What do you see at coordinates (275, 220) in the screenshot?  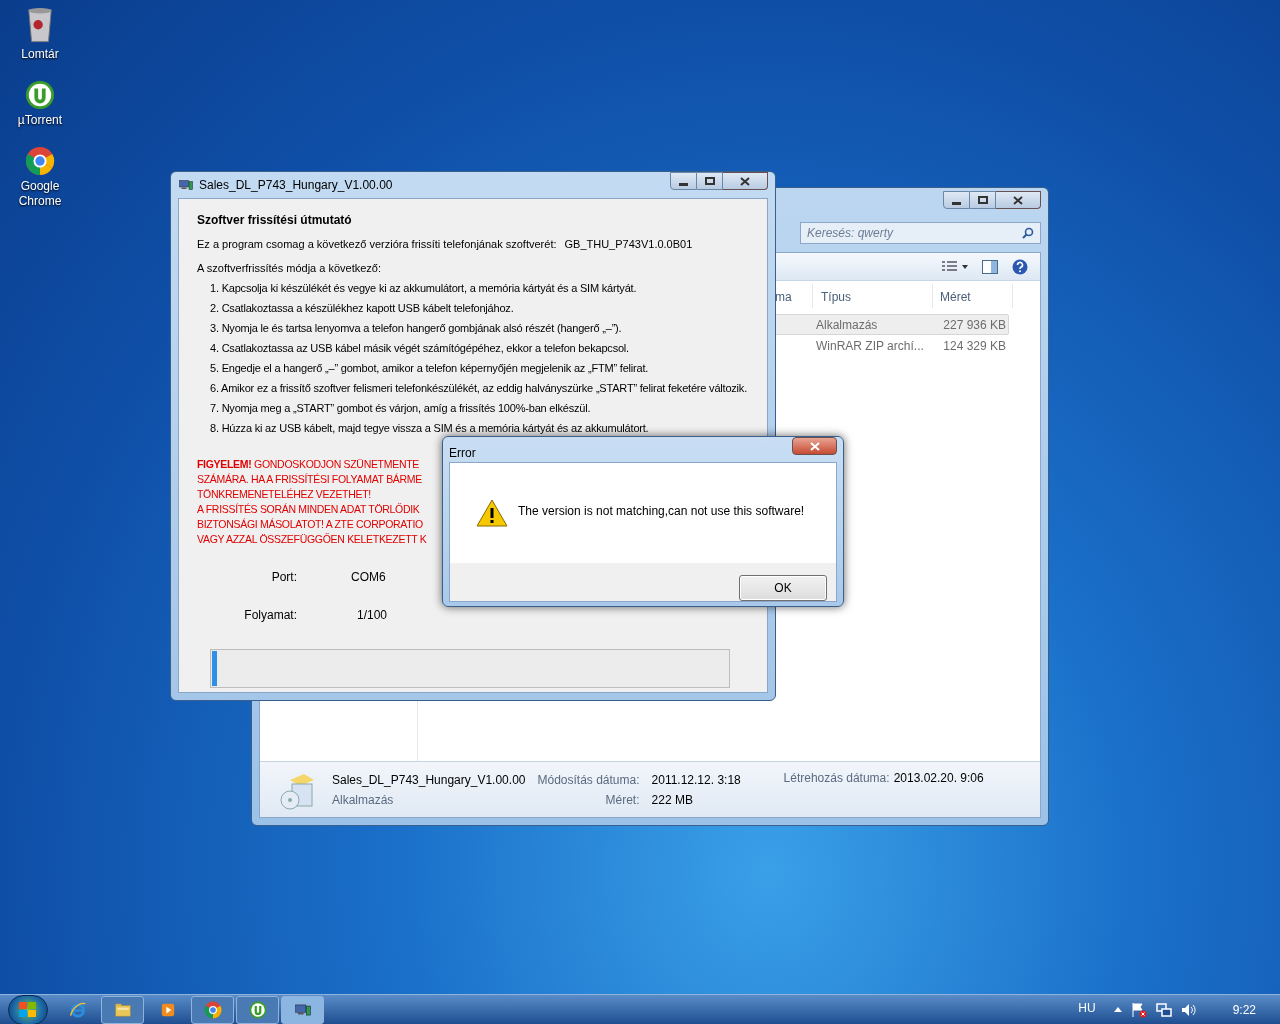 I see `guide-heading: Szoftver frissítési útmutató` at bounding box center [275, 220].